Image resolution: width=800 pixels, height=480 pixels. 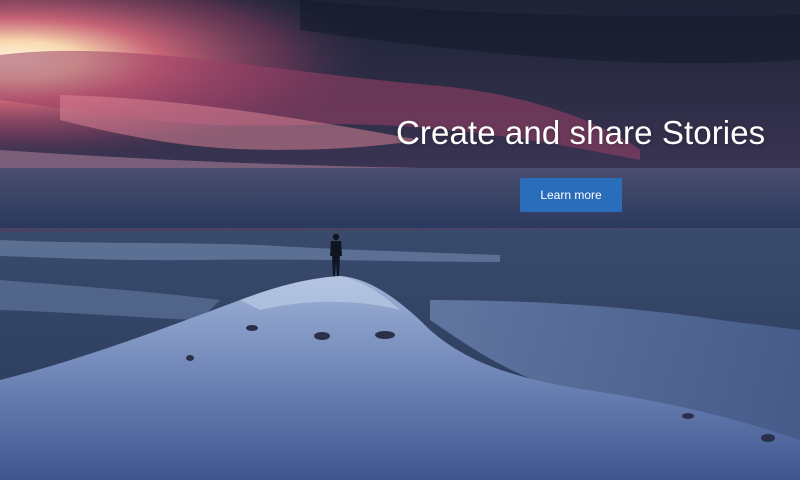 What do you see at coordinates (571, 195) in the screenshot?
I see `learn-more-button: Learn more` at bounding box center [571, 195].